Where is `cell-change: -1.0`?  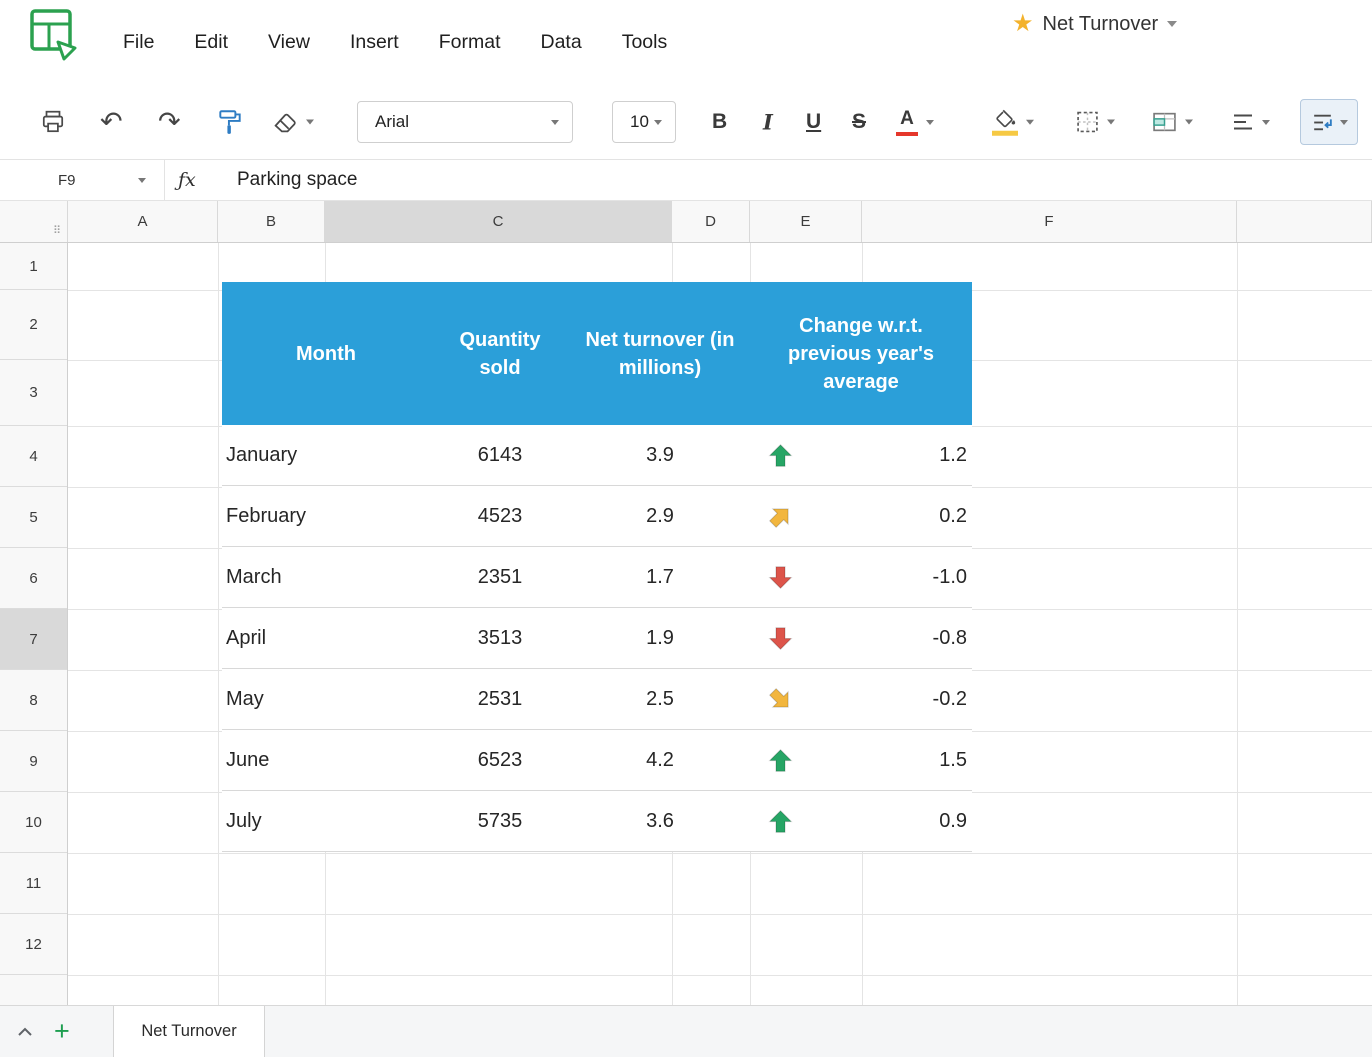 cell-change: -1.0 is located at coordinates (891, 577).